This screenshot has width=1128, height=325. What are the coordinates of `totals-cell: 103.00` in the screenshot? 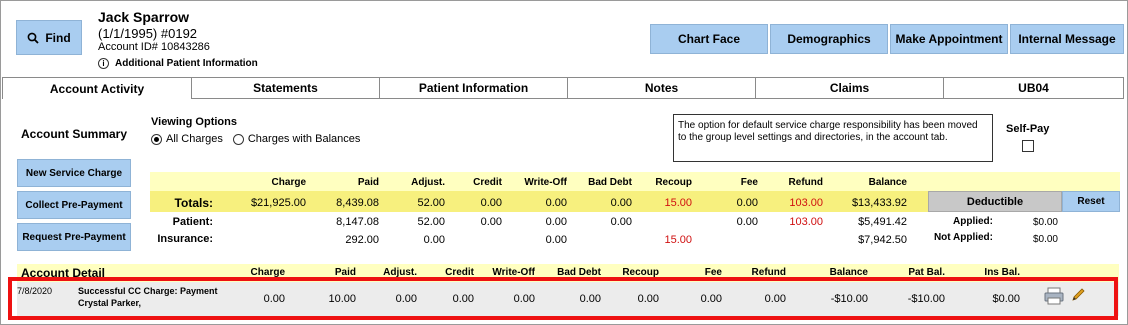 It's located at (806, 203).